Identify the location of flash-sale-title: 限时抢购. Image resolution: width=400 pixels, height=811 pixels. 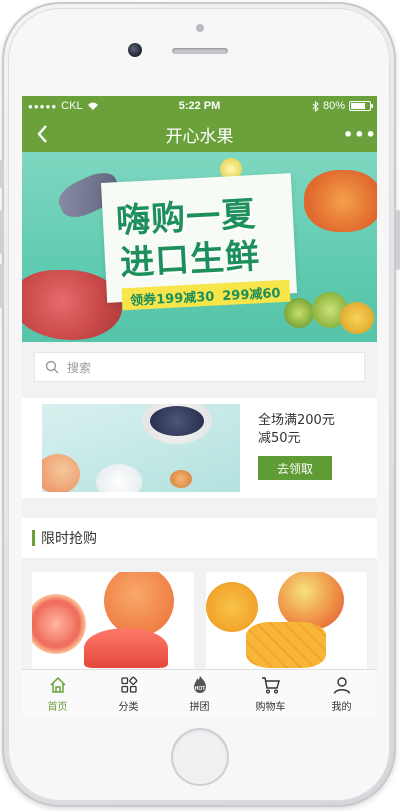
(69, 539).